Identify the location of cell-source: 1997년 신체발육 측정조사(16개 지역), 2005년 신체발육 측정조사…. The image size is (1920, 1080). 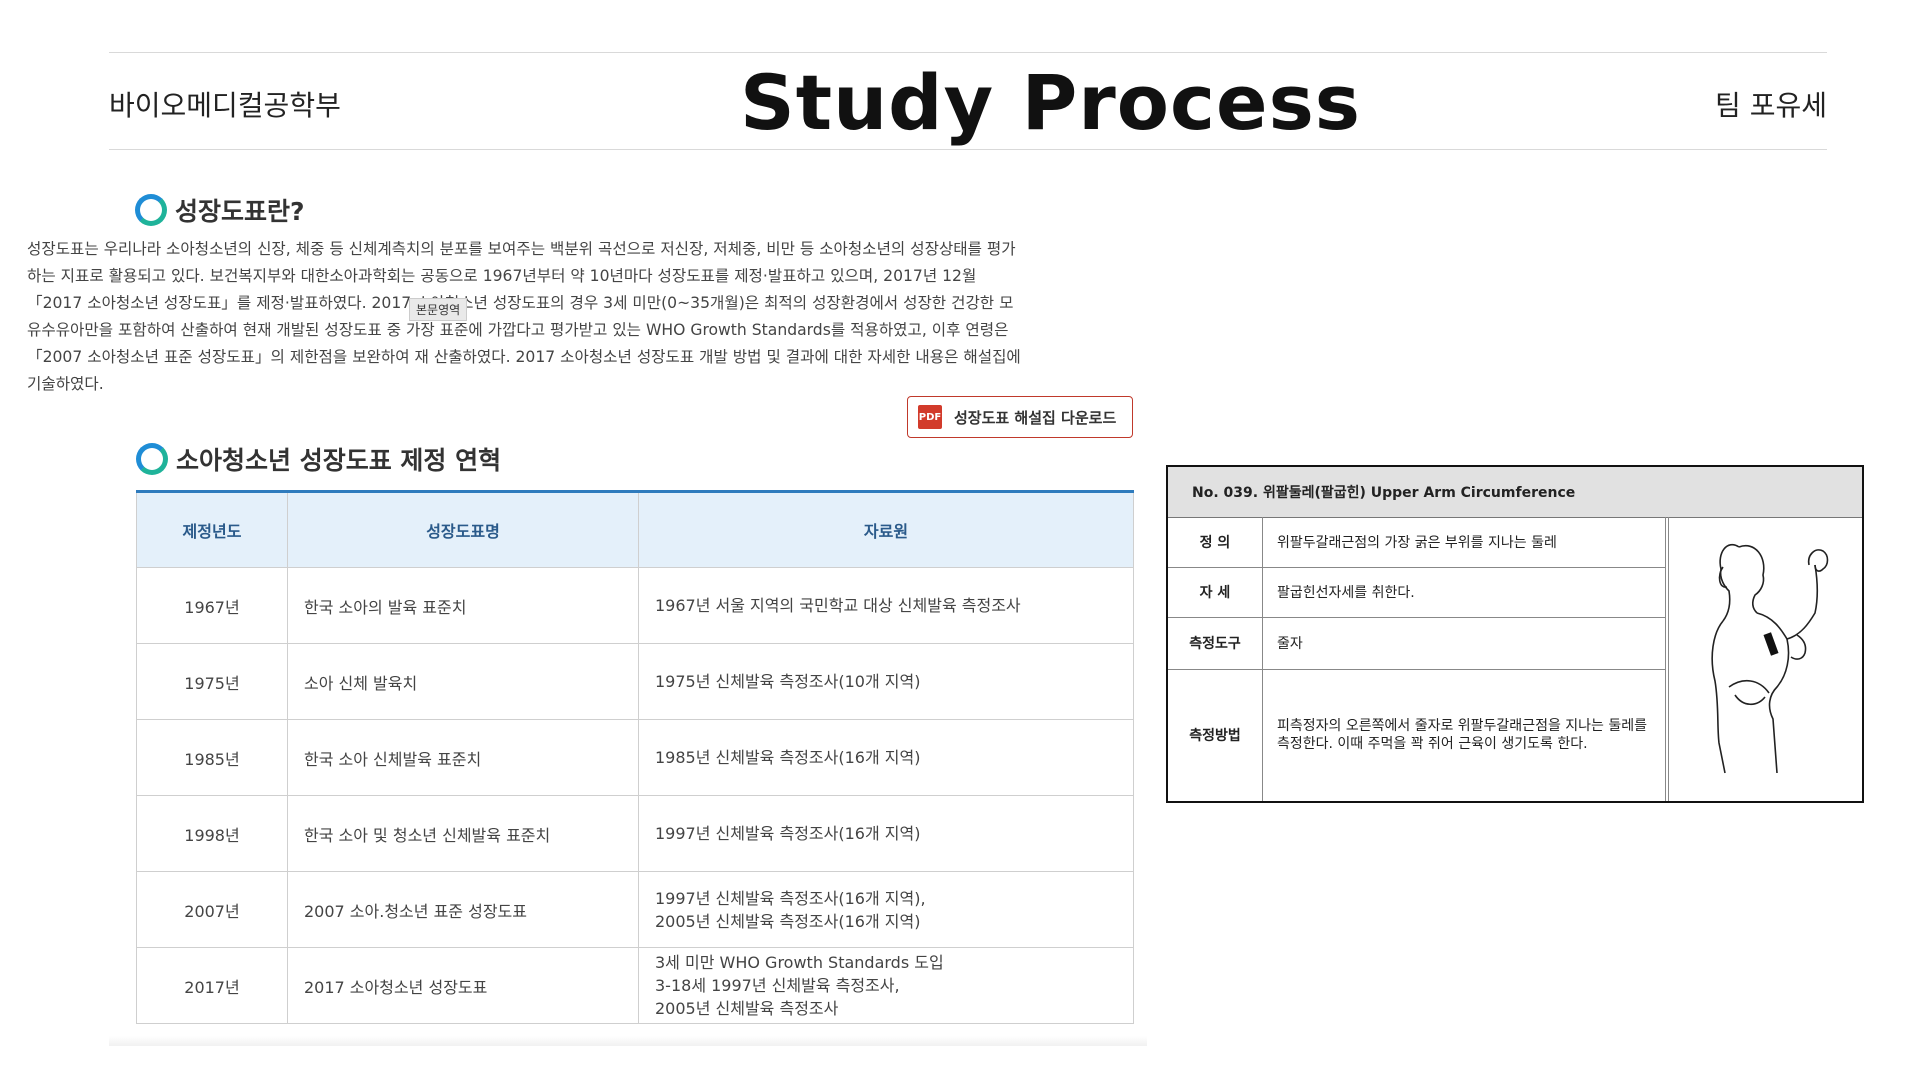
(886, 909).